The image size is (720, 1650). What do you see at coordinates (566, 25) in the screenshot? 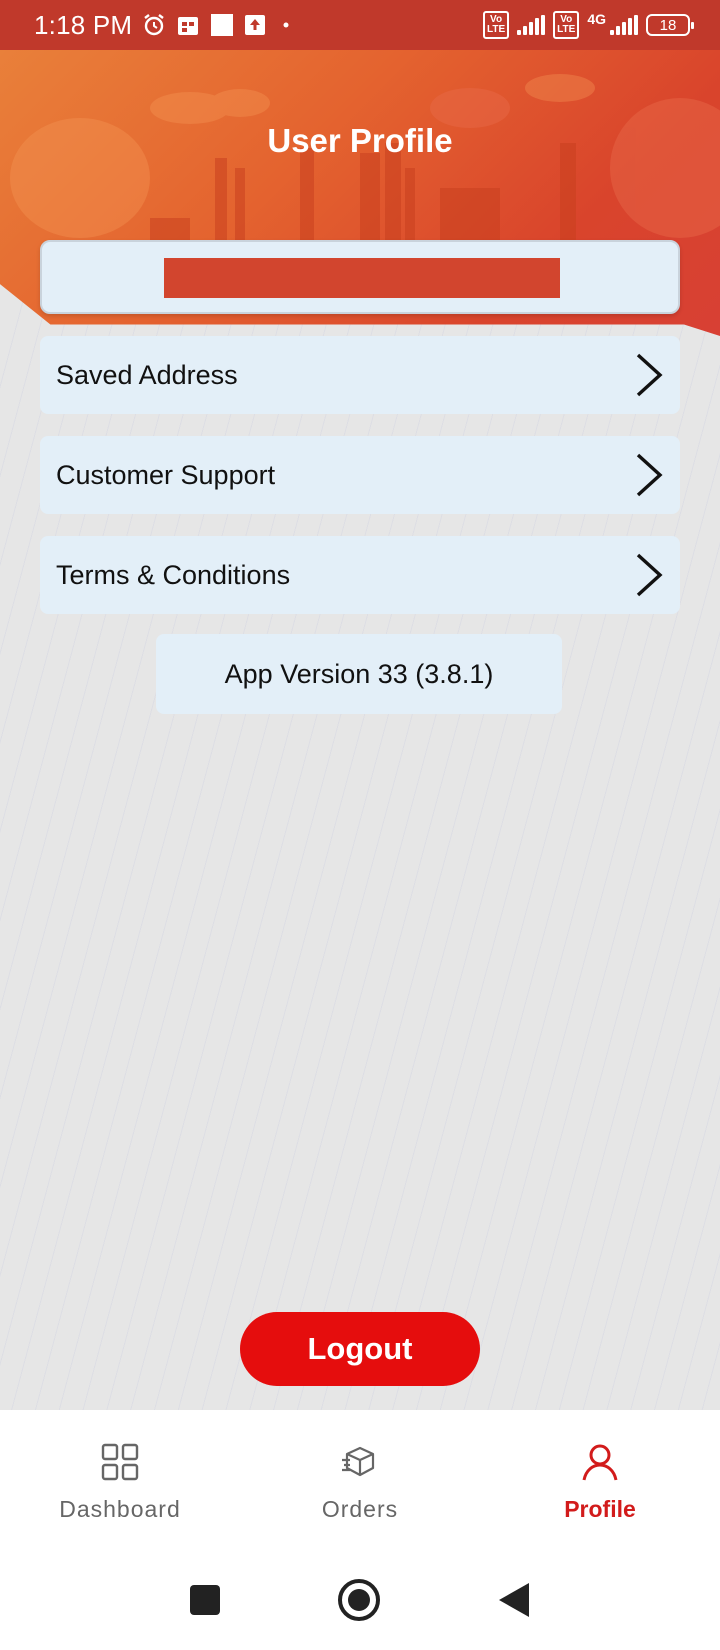
I see `volte-icon-2: Vo LTE` at bounding box center [566, 25].